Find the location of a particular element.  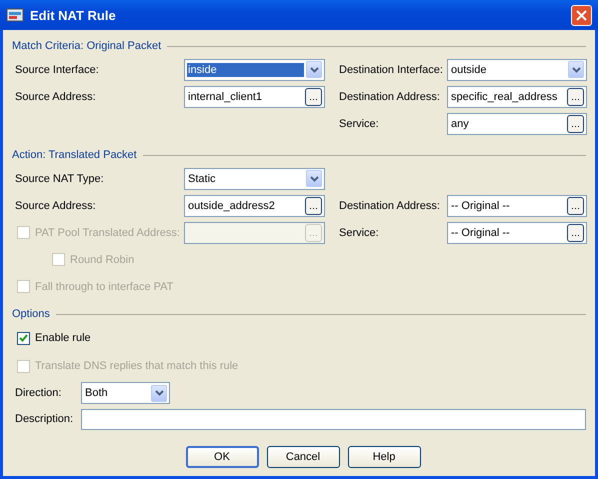

checkbox-label: Fall through to interface PAT is located at coordinates (104, 286).